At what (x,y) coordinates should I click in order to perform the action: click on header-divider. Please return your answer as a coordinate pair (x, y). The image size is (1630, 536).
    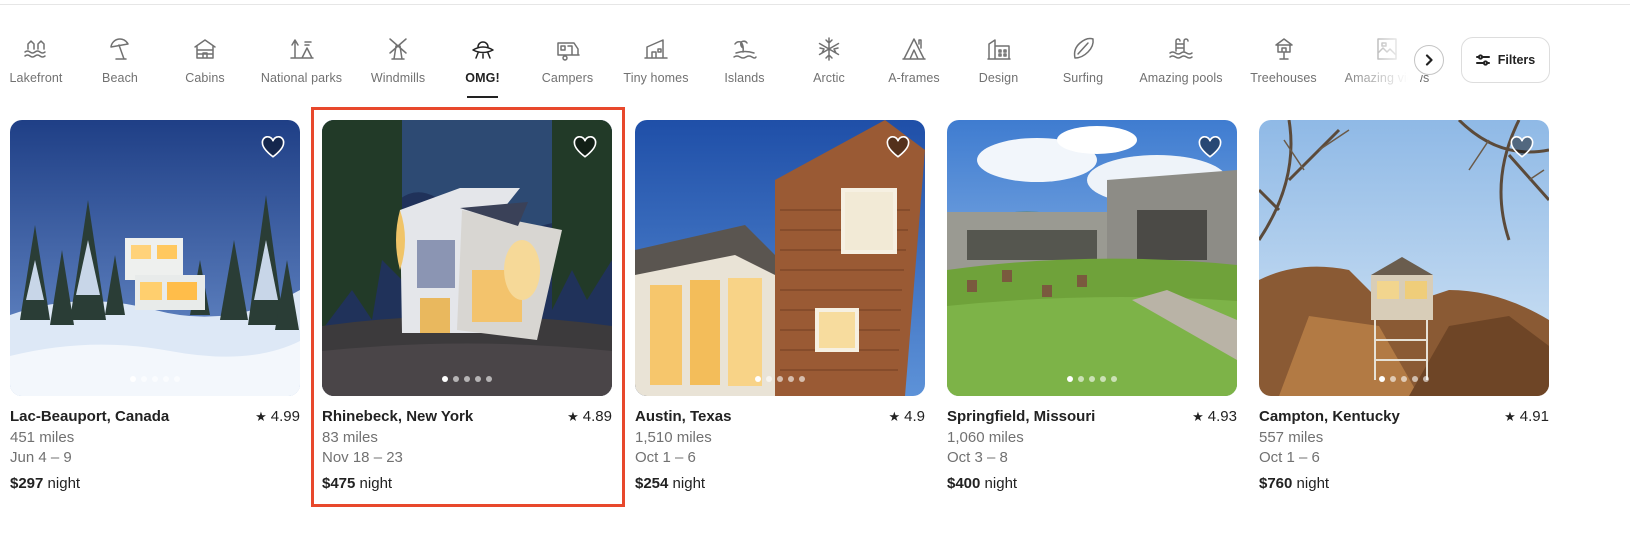
    Looking at the image, I should click on (815, 4).